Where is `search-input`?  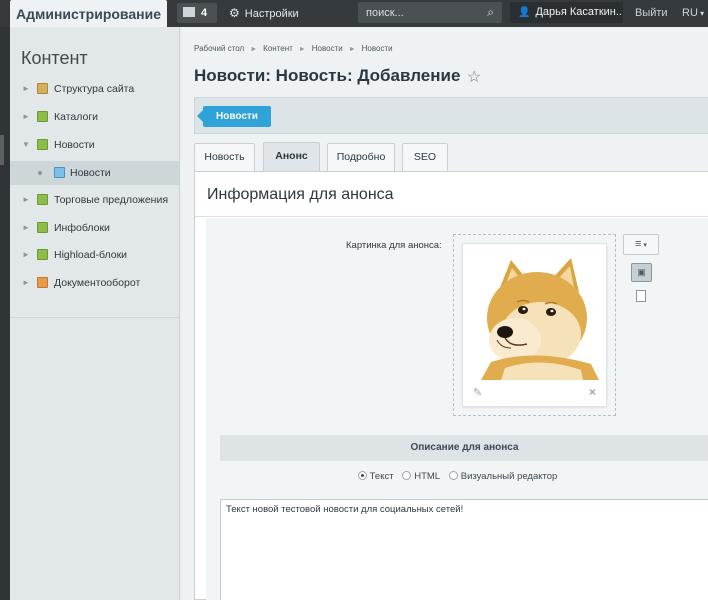 search-input is located at coordinates (418, 12).